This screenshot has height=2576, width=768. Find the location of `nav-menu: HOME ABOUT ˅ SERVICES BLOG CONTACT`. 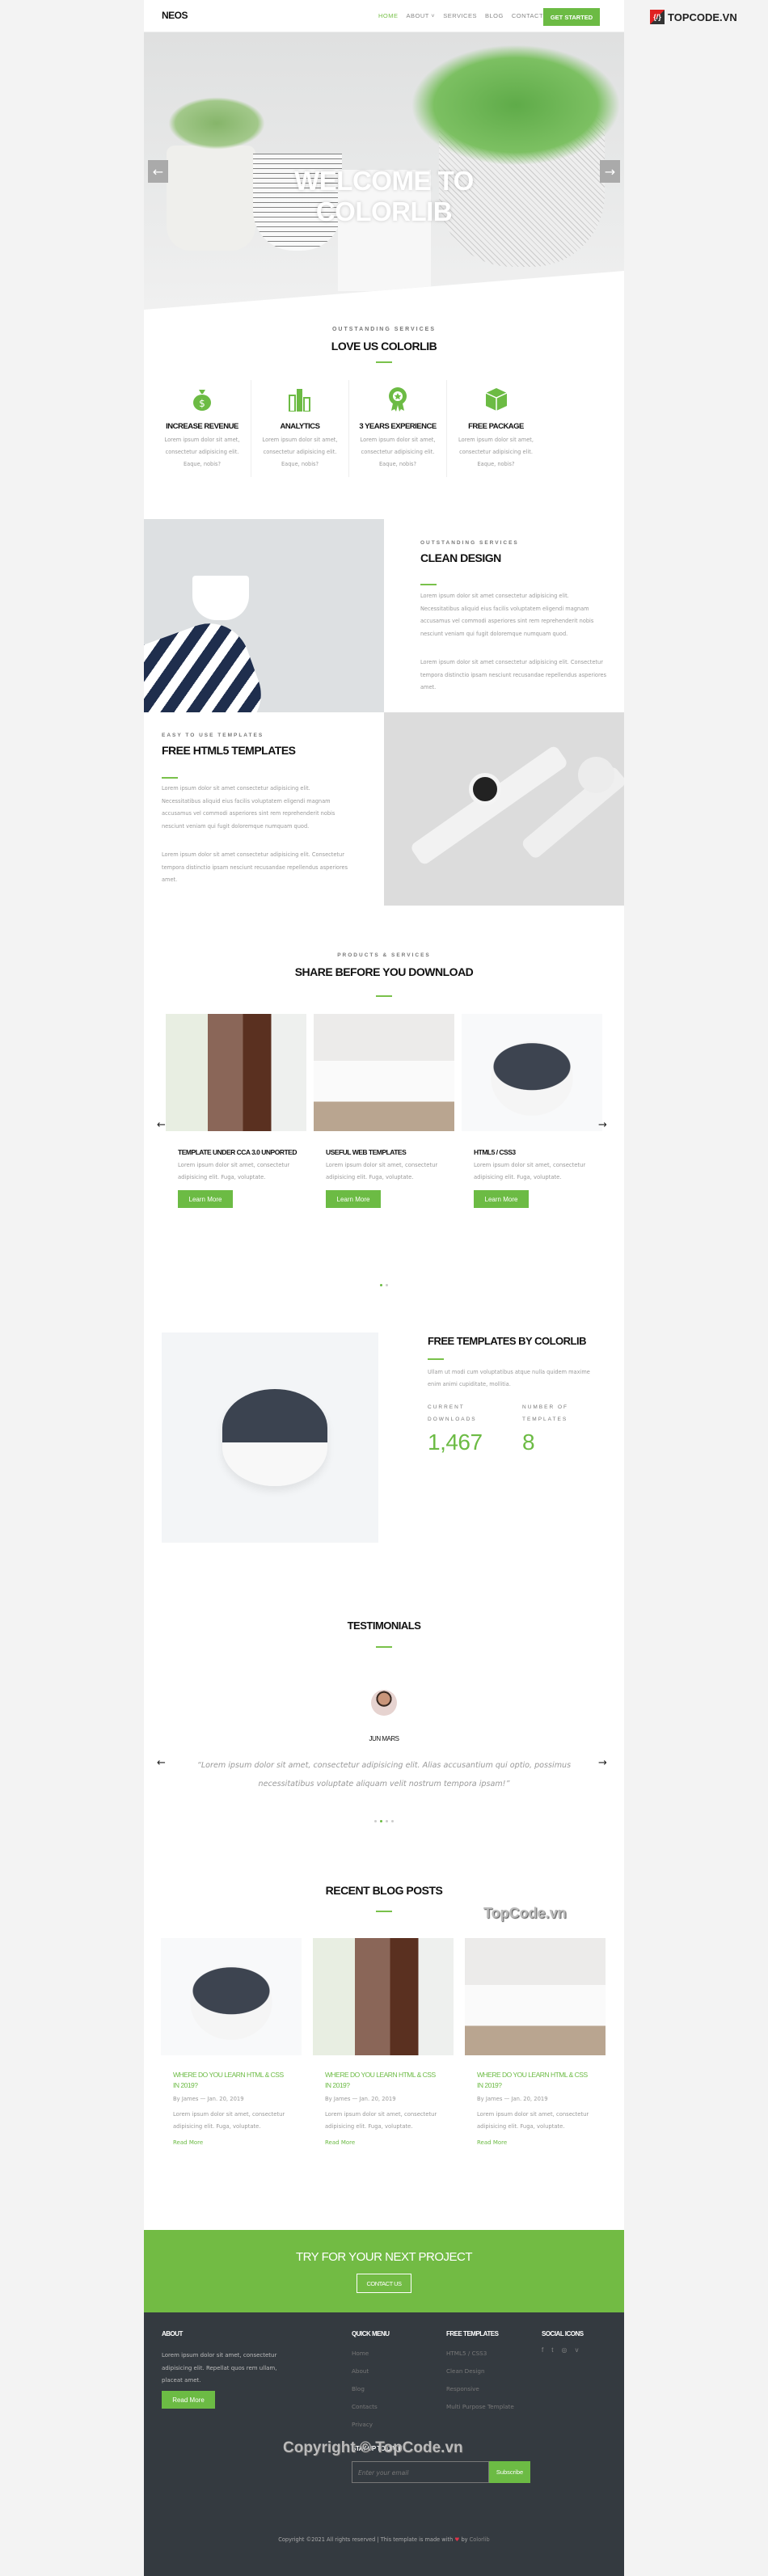

nav-menu: HOME ABOUT ˅ SERVICES BLOG CONTACT is located at coordinates (465, 15).